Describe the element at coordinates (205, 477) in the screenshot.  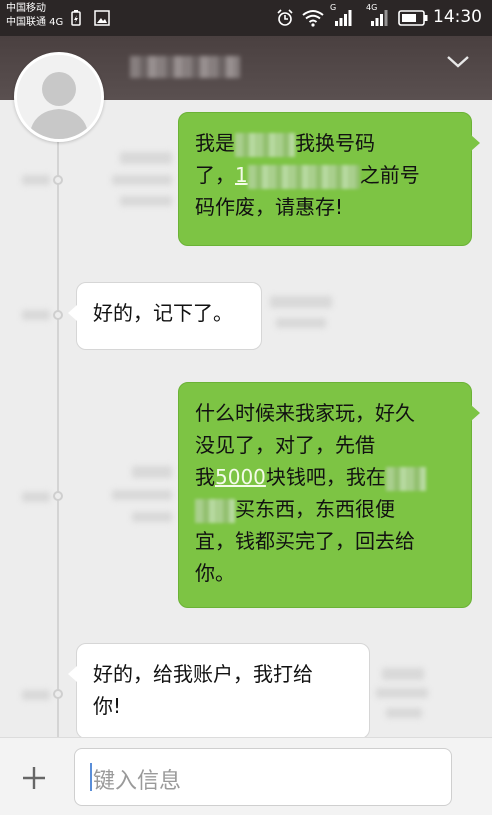
I see `message-text: 我` at that location.